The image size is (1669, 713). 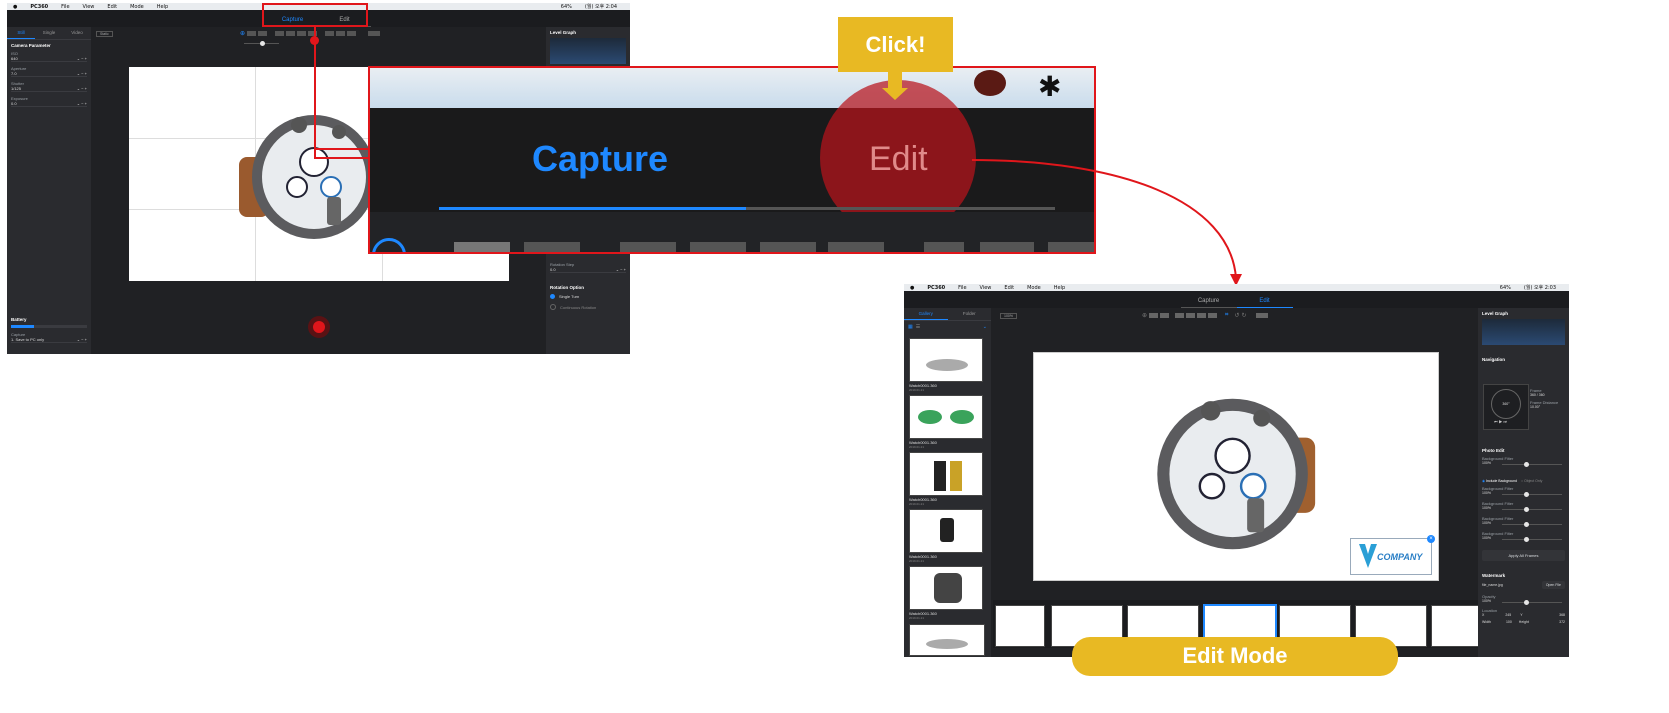 What do you see at coordinates (1494, 575) in the screenshot?
I see `watermark-title: Watermark` at bounding box center [1494, 575].